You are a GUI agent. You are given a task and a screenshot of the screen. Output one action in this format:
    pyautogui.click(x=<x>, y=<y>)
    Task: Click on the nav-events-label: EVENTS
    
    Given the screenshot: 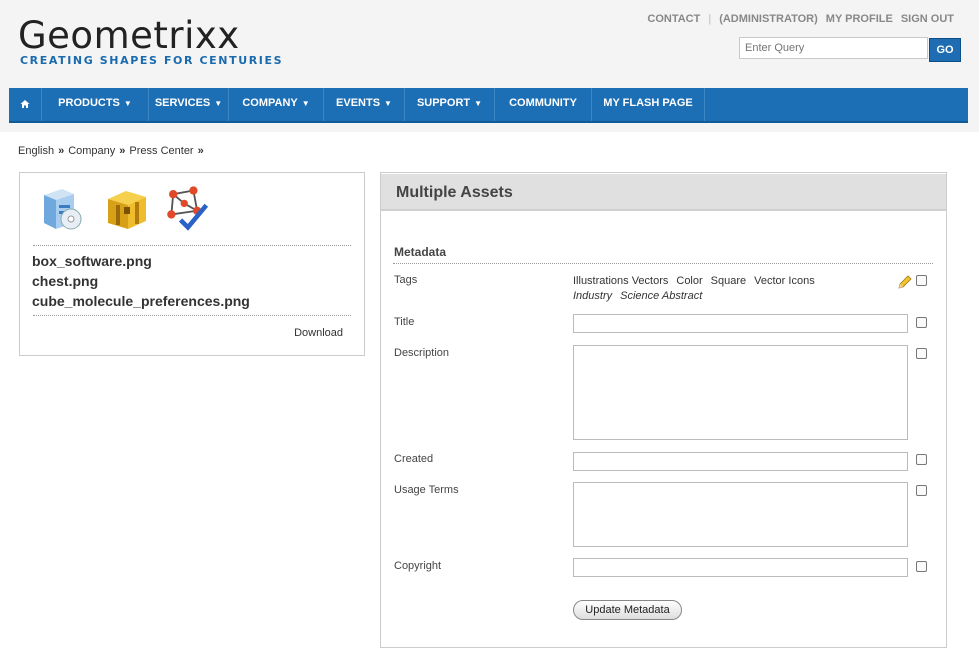 What is the action you would take?
    pyautogui.click(x=358, y=103)
    